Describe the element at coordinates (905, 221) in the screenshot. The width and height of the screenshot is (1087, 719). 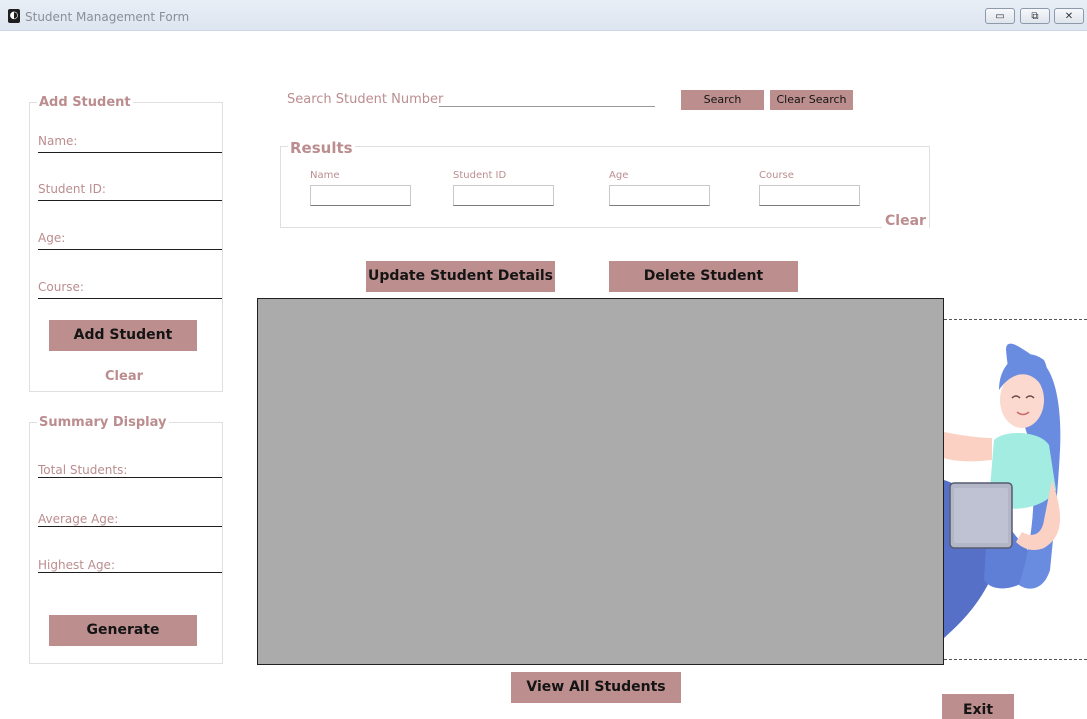
I see `results-clear-link: Clear` at that location.